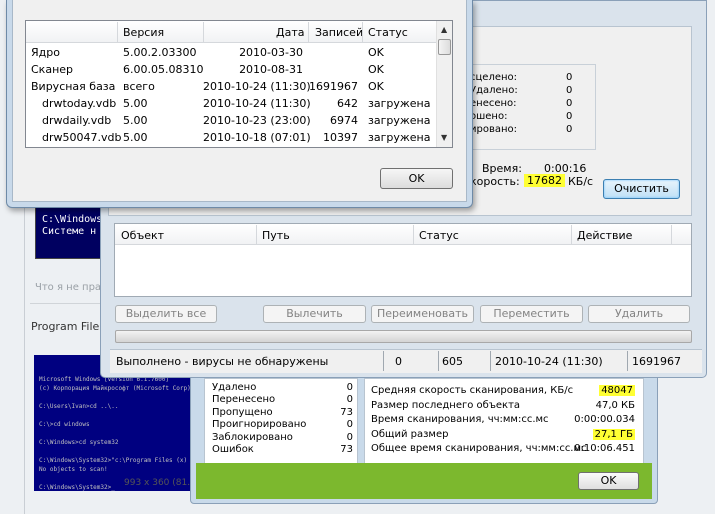  Describe the element at coordinates (64, 424) in the screenshot. I see `cmd-line: C:\>cd windows` at that location.